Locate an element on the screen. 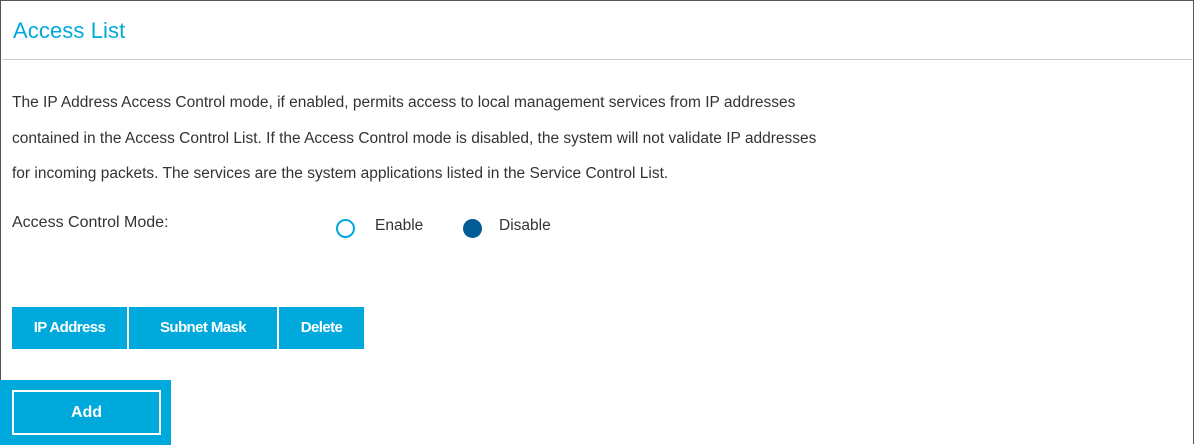 Image resolution: width=1194 pixels, height=445 pixels. enable-radio-label: Enable is located at coordinates (399, 226).